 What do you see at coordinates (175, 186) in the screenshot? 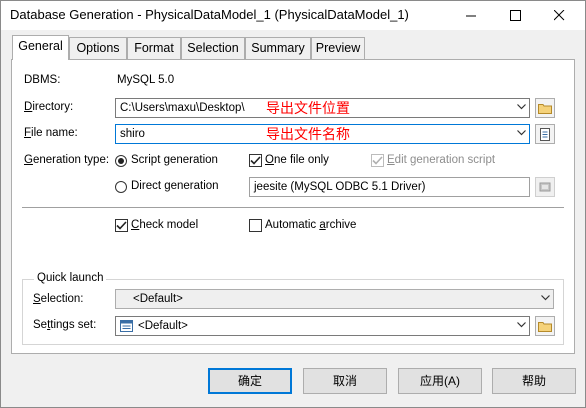
I see `direct-generation-label: Direct generation` at bounding box center [175, 186].